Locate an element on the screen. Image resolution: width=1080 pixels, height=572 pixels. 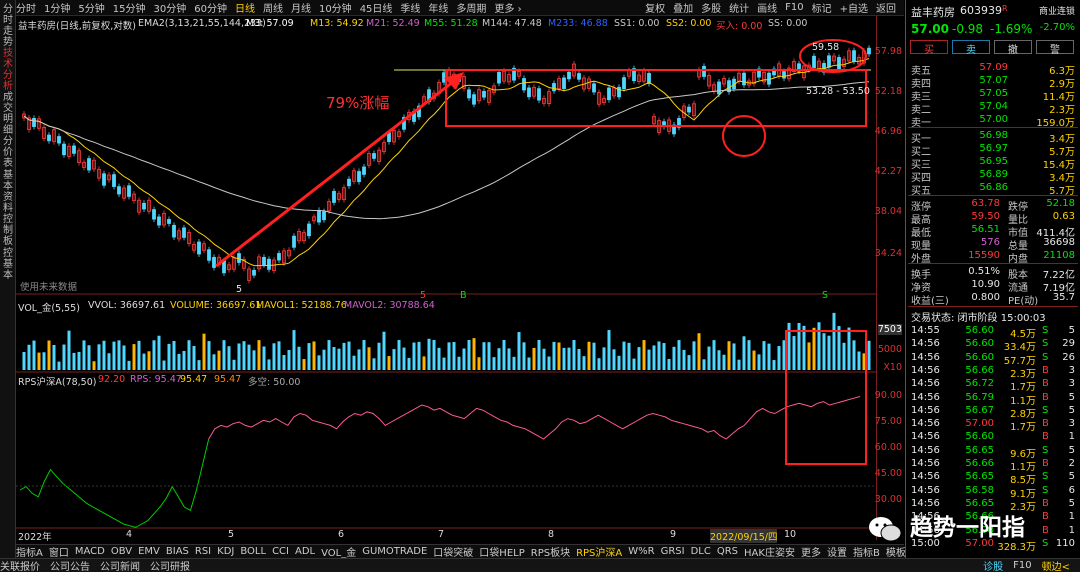
tab-grsi: GRSI is located at coordinates (673, 551).